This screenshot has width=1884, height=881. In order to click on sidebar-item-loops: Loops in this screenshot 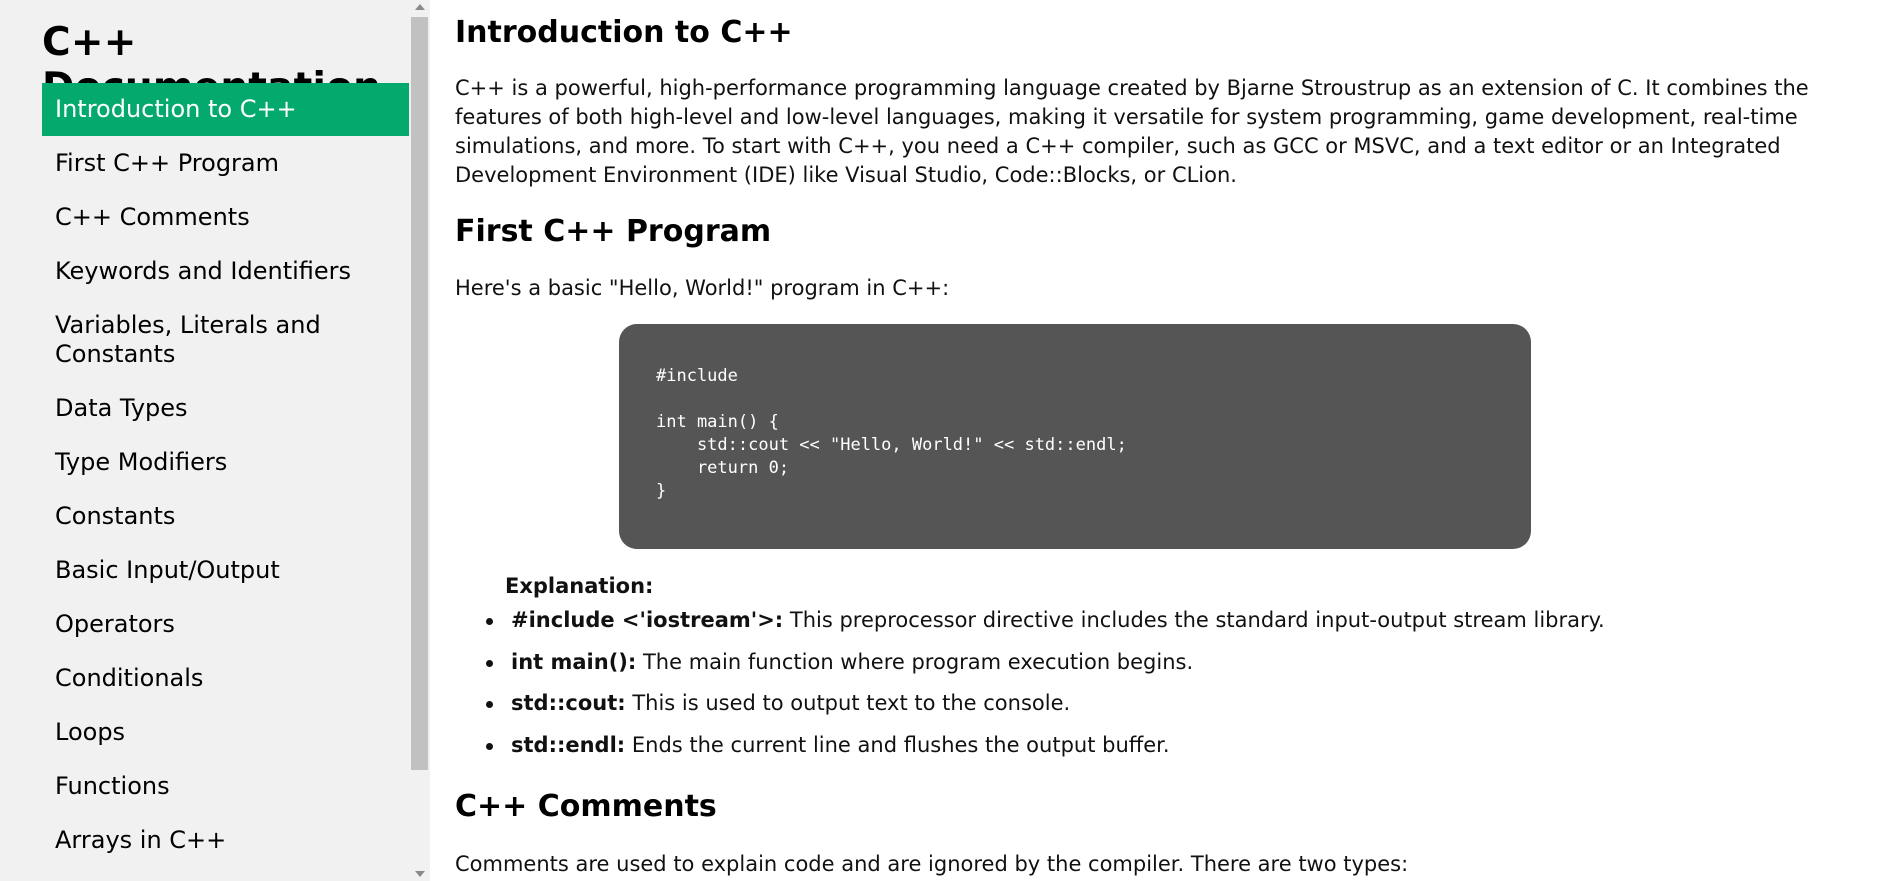, I will do `click(225, 732)`.